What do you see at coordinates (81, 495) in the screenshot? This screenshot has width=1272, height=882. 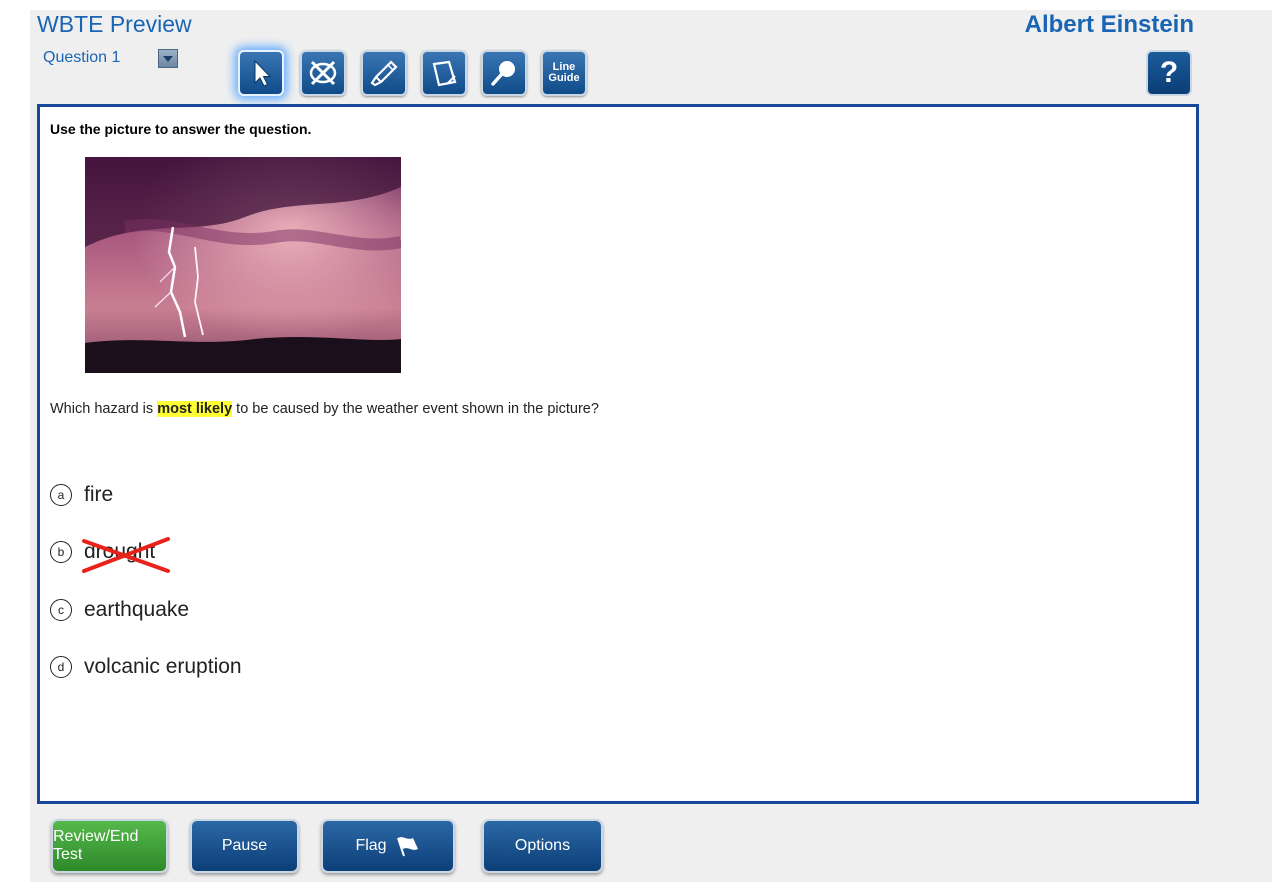 I see `answer-option-a: a fire` at bounding box center [81, 495].